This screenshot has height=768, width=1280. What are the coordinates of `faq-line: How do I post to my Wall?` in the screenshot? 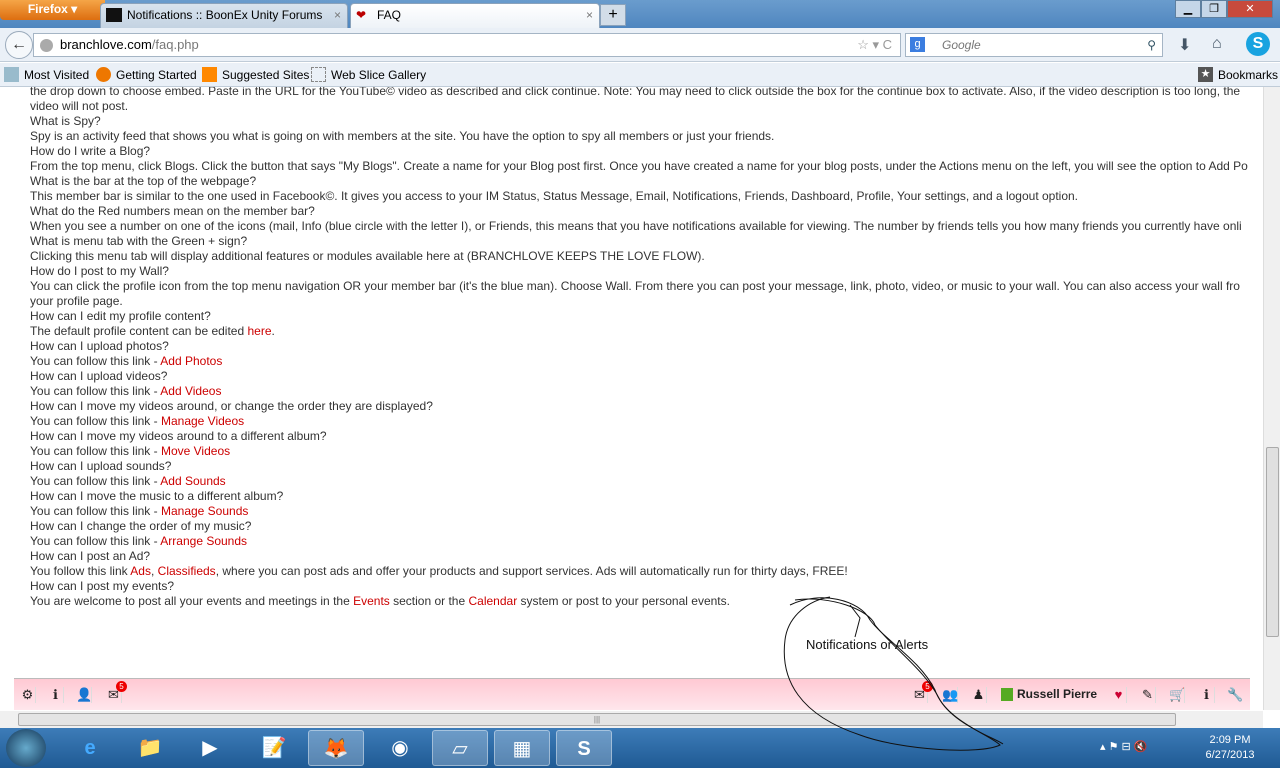 It's located at (99, 271).